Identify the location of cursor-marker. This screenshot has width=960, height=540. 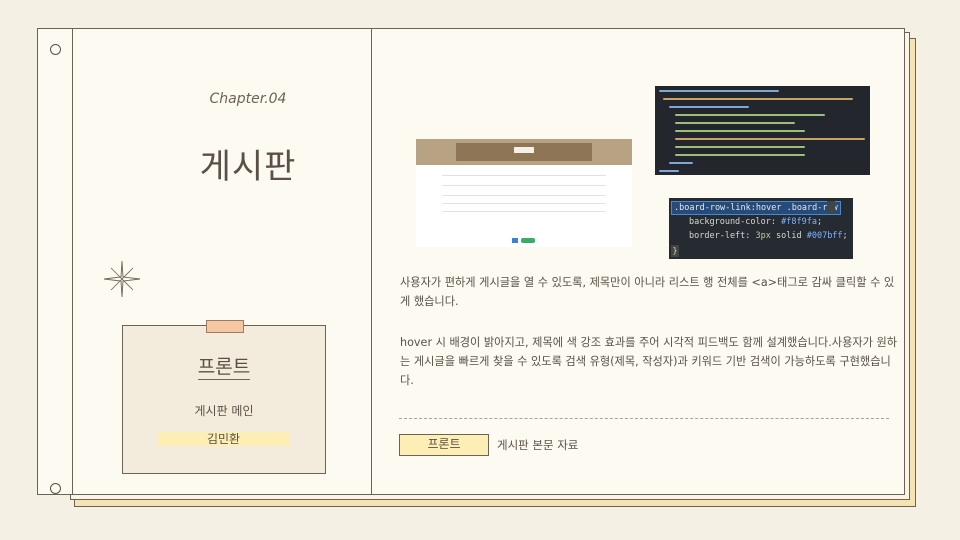
(831, 207).